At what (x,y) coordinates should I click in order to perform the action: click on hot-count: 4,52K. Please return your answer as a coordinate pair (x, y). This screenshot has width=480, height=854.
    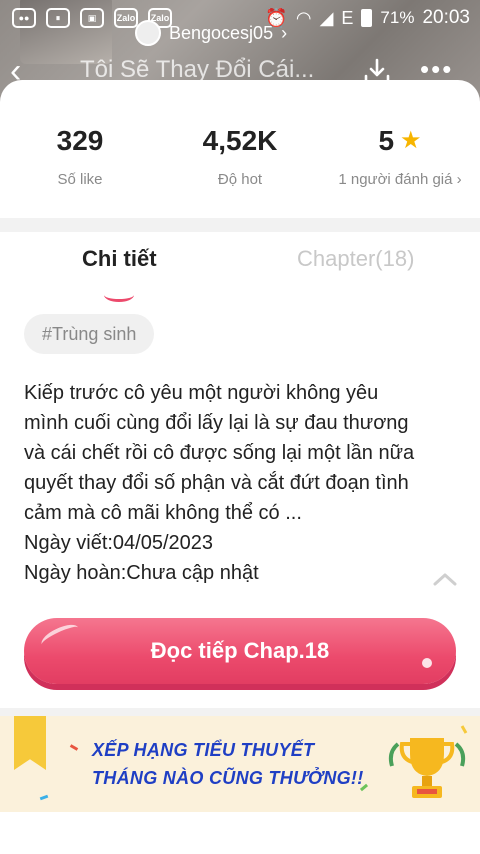
    Looking at the image, I should click on (240, 140).